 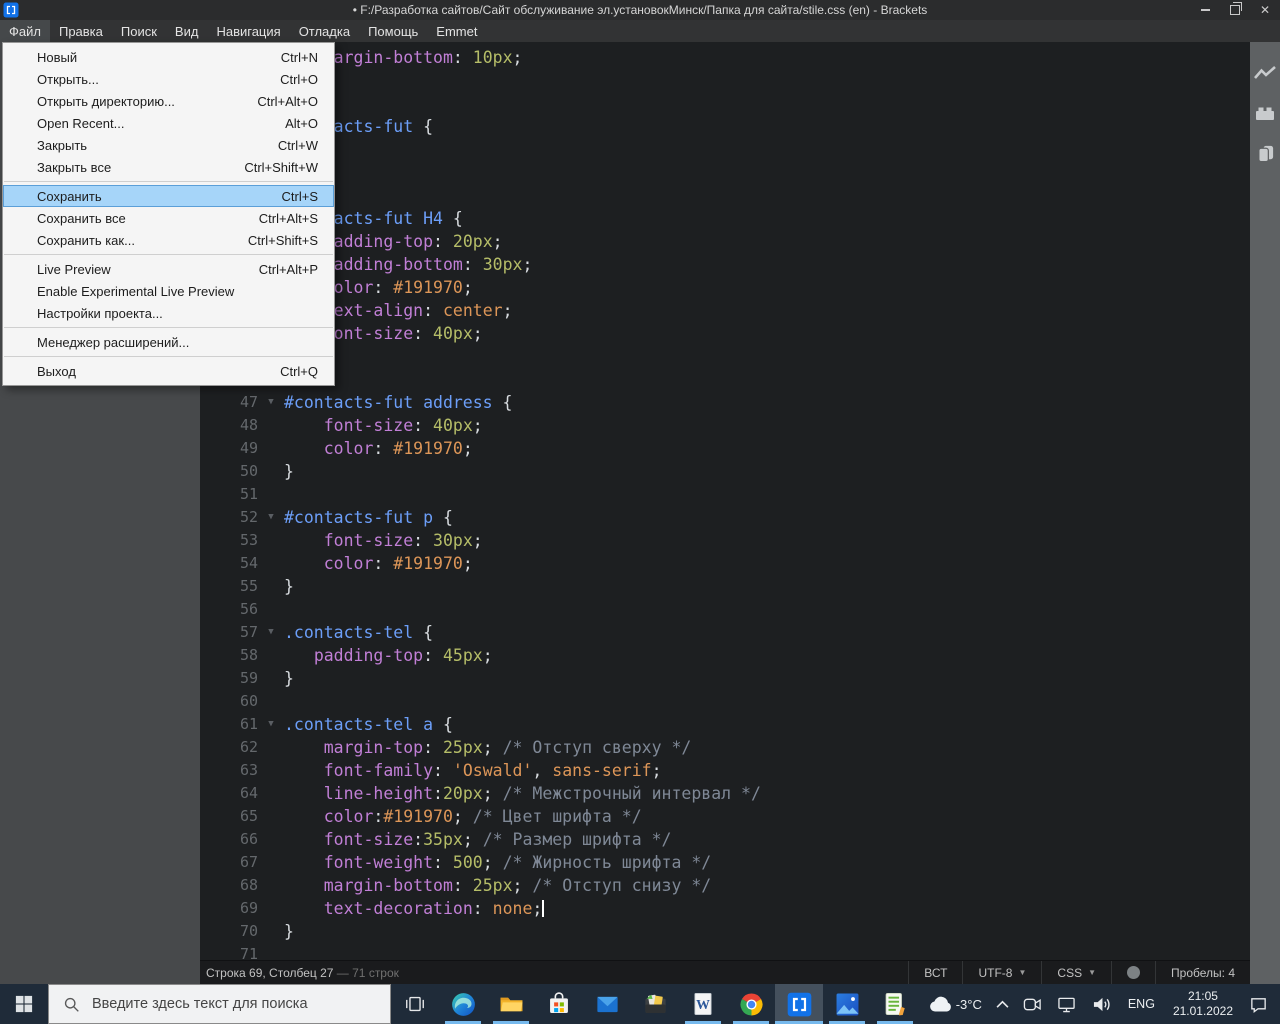 What do you see at coordinates (725, 563) in the screenshot?
I see `code-line-54: 54 color: #191970;` at bounding box center [725, 563].